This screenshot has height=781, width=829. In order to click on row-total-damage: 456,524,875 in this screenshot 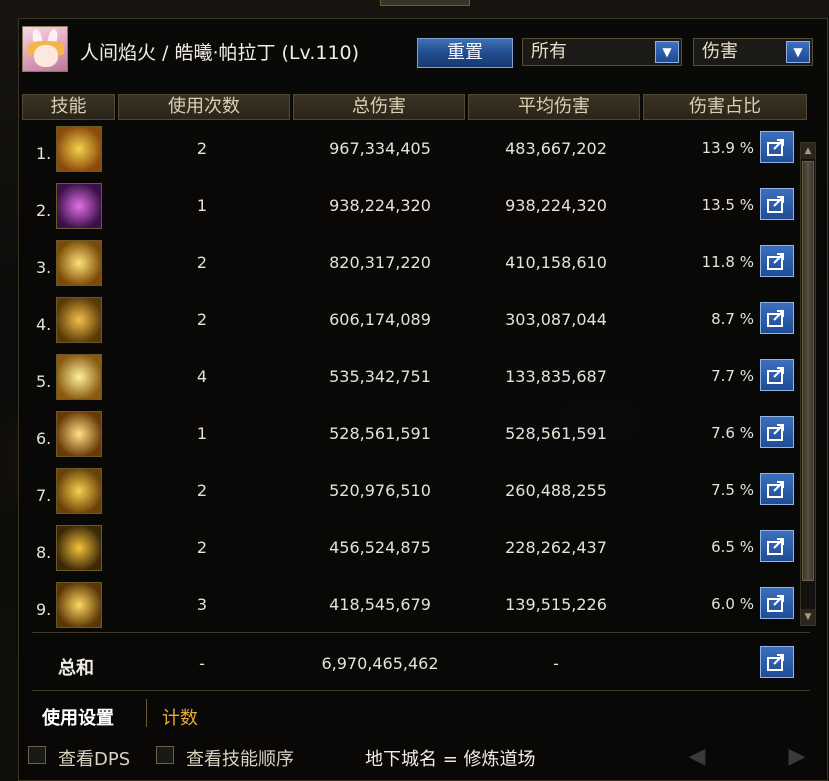, I will do `click(380, 547)`.